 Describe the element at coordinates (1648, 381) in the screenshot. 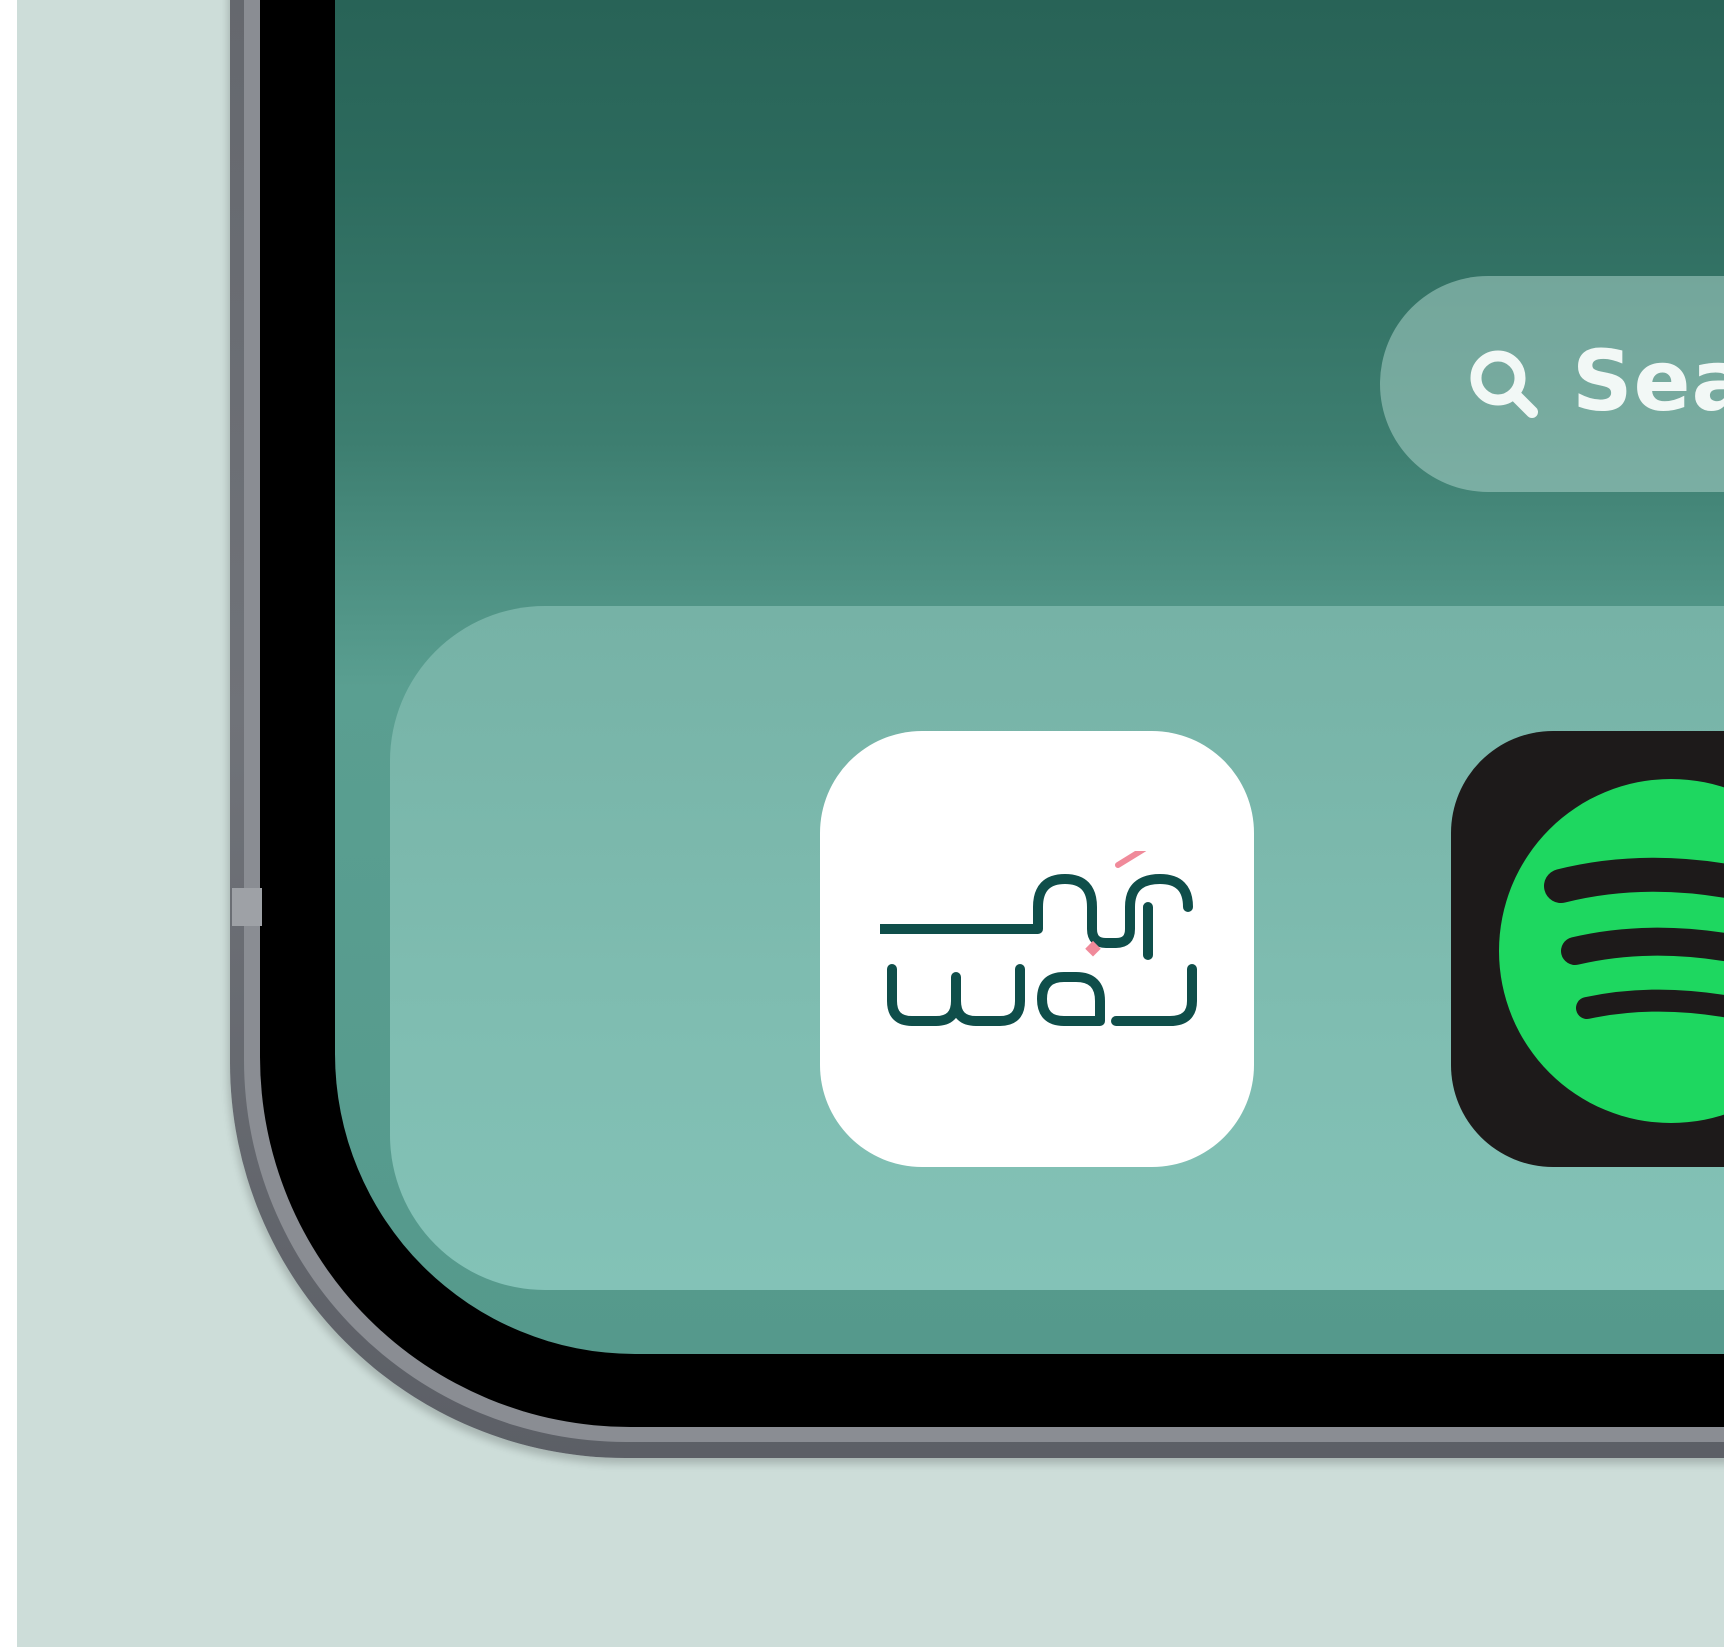

I see `search-label: Sea` at that location.